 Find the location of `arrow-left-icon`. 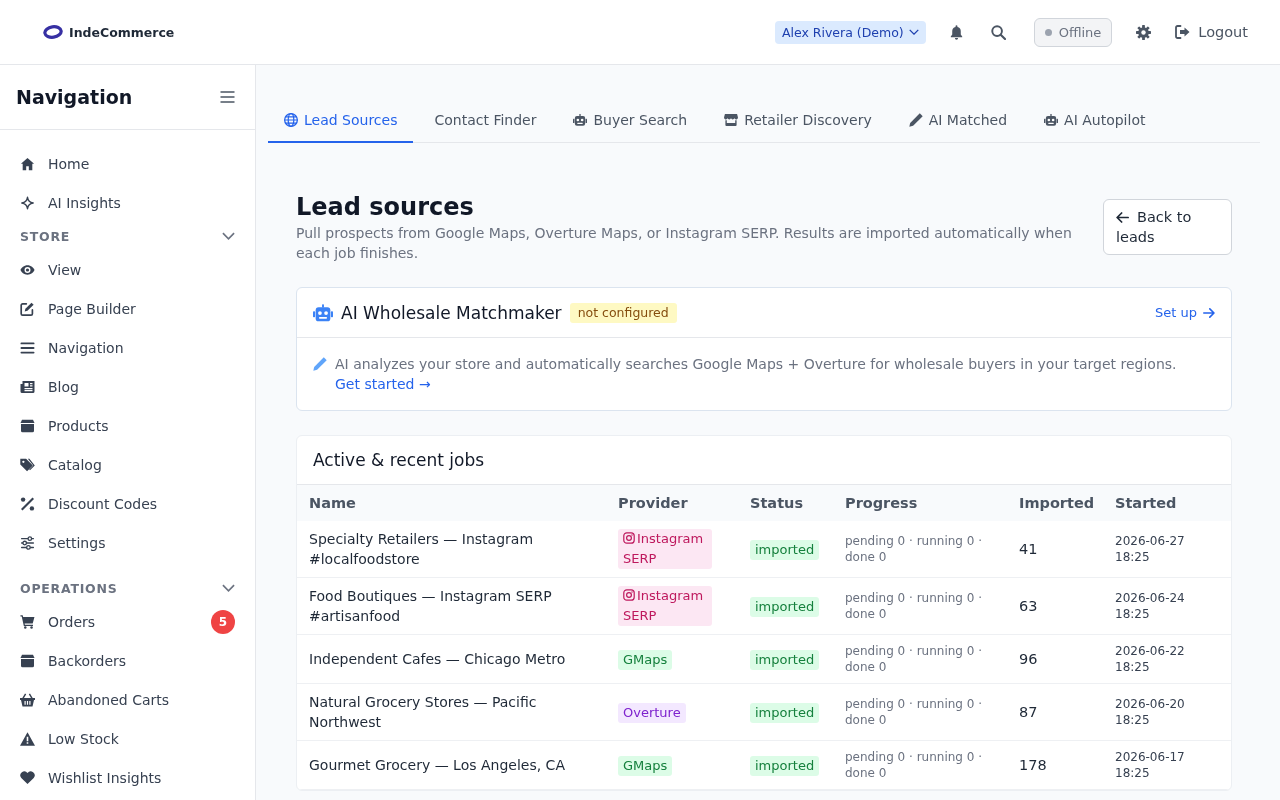

arrow-left-icon is located at coordinates (1122, 217).